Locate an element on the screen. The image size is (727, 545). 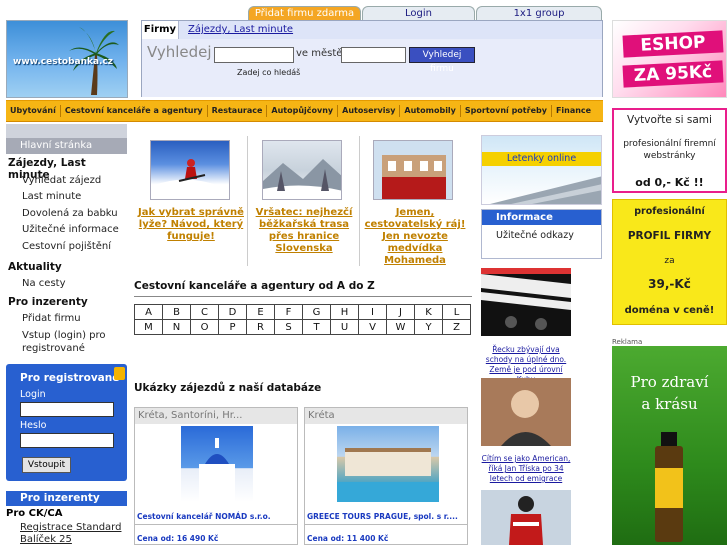
az-letter: O is located at coordinates (204, 327).